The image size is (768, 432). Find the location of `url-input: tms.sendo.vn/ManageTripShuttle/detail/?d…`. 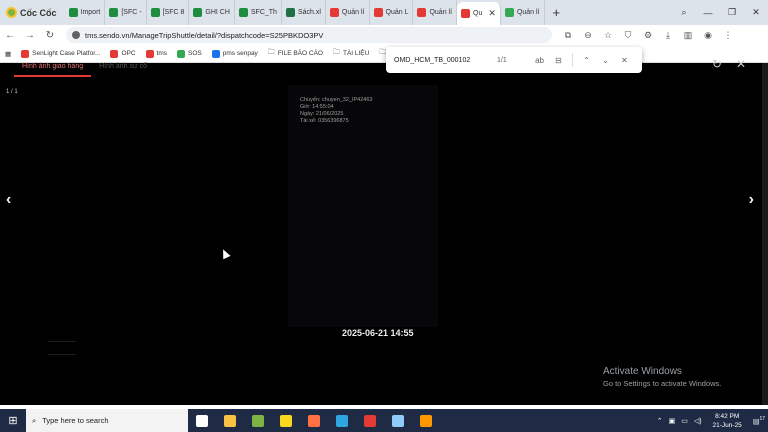

url-input: tms.sendo.vn/ManageTripShuttle/detail/?d… is located at coordinates (309, 35).